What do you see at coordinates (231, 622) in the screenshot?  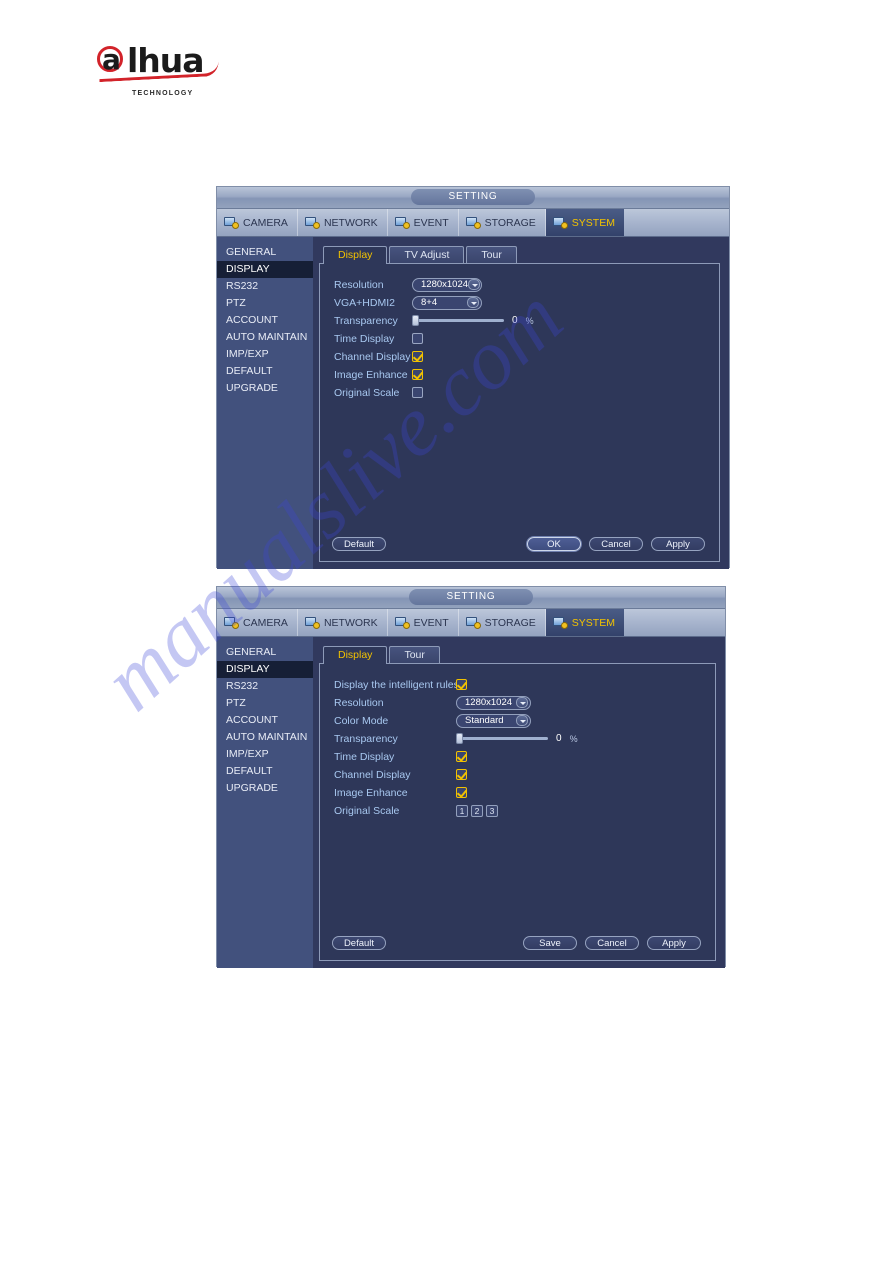 I see `camera-icon` at bounding box center [231, 622].